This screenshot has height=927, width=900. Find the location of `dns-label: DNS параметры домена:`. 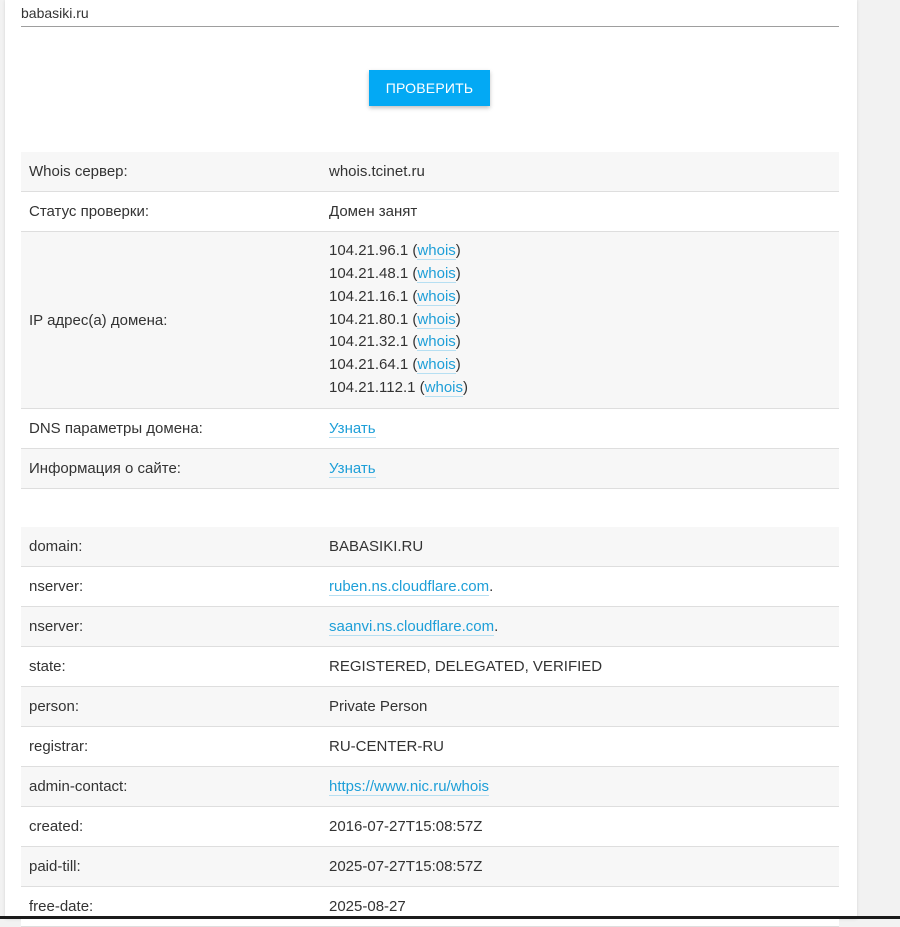

dns-label: DNS параметры домена: is located at coordinates (171, 428).